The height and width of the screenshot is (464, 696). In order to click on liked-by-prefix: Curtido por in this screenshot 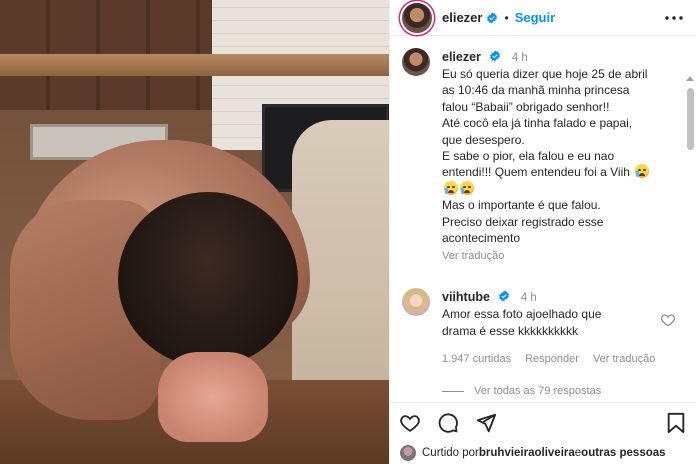, I will do `click(450, 453)`.